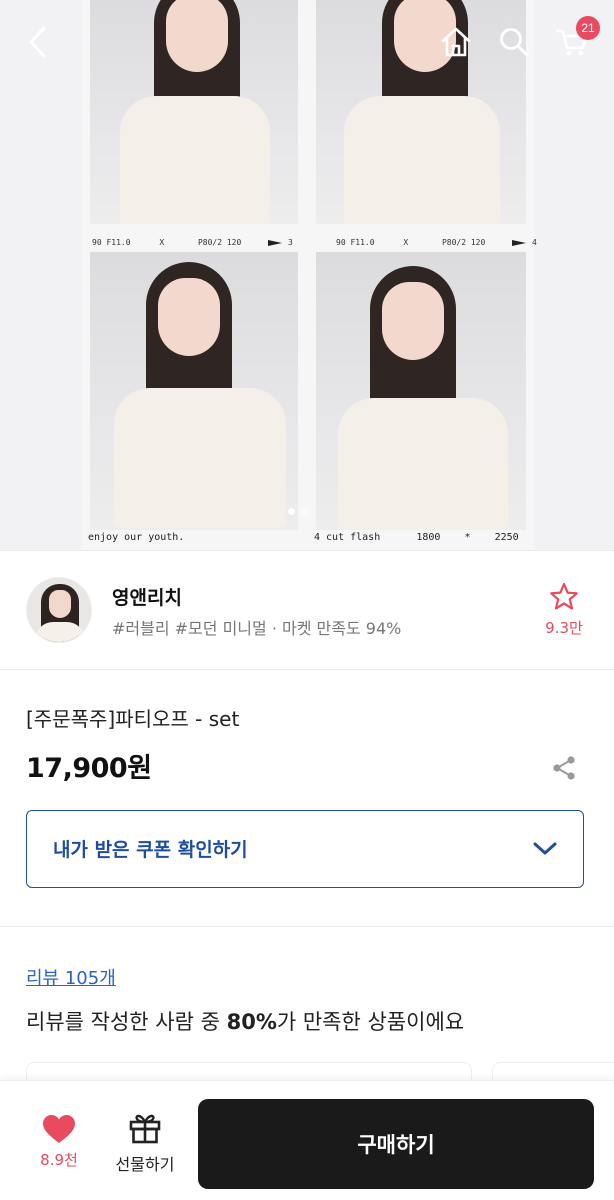 Image resolution: width=614 pixels, height=1200 pixels. Describe the element at coordinates (305, 849) in the screenshot. I see `coupon-dropdown: 내가 받은 쿠폰 확인하기` at that location.